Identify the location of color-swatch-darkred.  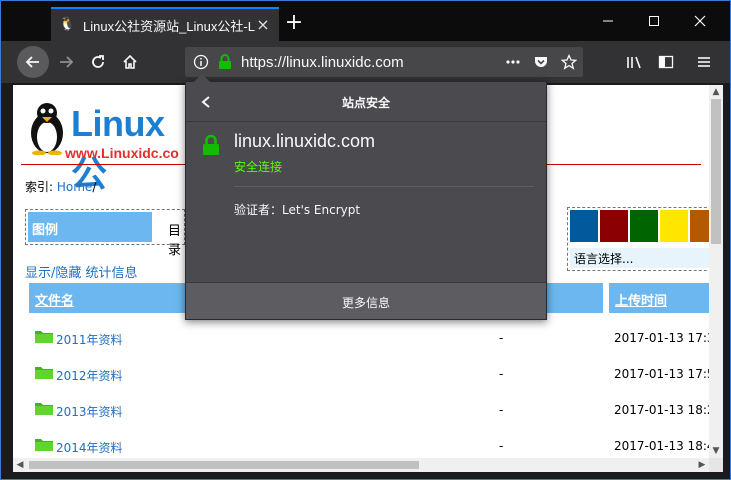
(614, 226).